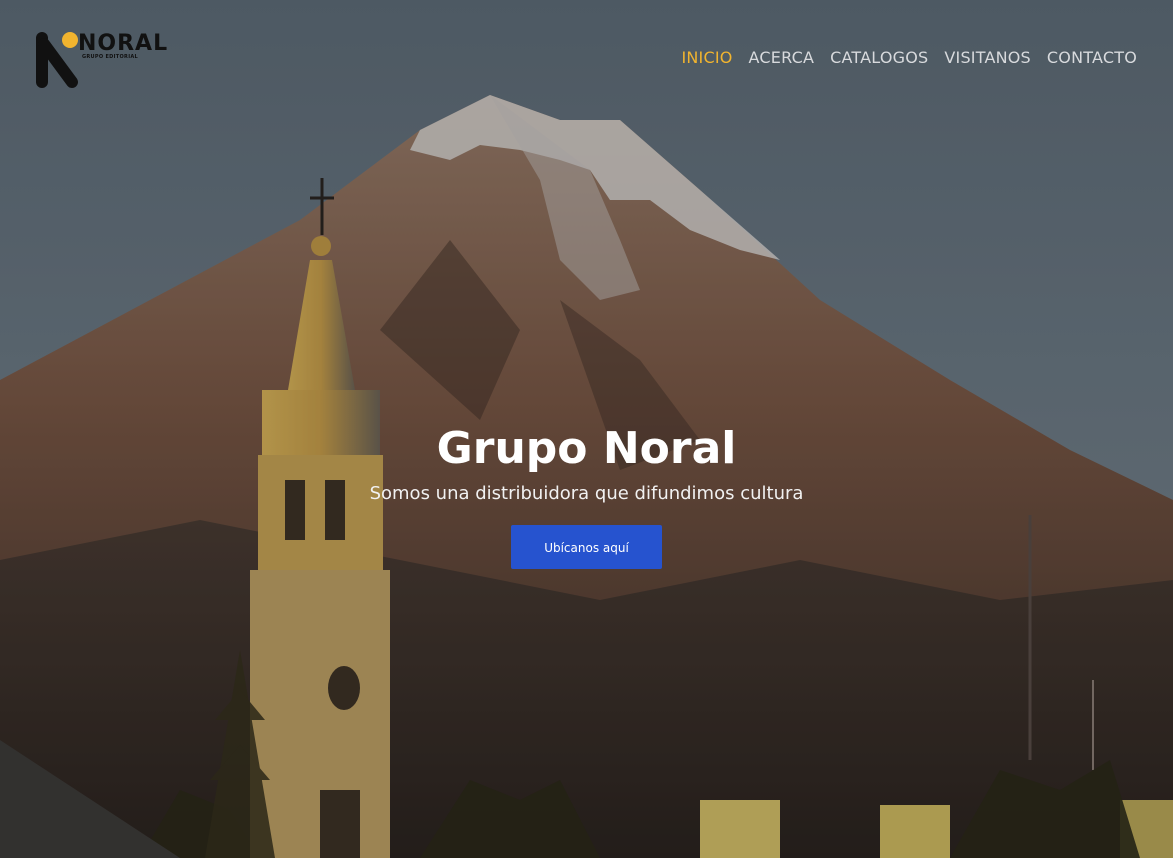 The height and width of the screenshot is (858, 1173). What do you see at coordinates (1092, 57) in the screenshot?
I see `nav-item-contacto: CONTACTO` at bounding box center [1092, 57].